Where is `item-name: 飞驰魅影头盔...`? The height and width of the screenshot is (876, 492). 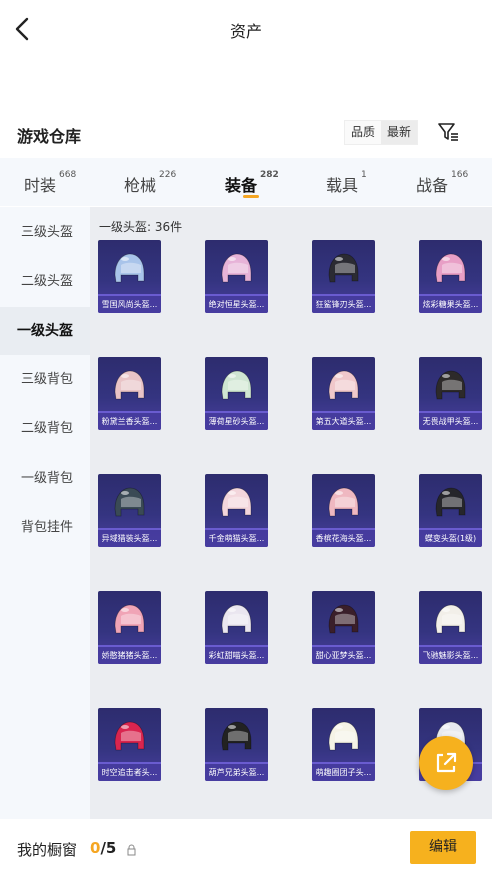 item-name: 飞驰魅影头盔... is located at coordinates (450, 655).